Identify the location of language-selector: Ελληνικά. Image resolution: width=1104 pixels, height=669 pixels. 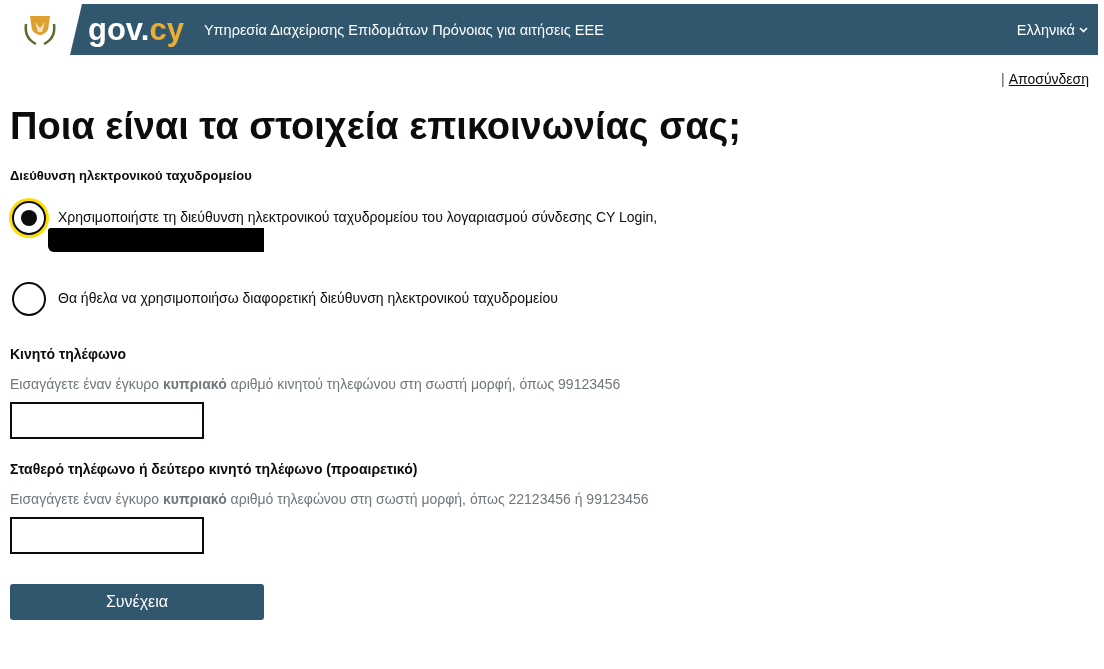
(1052, 29).